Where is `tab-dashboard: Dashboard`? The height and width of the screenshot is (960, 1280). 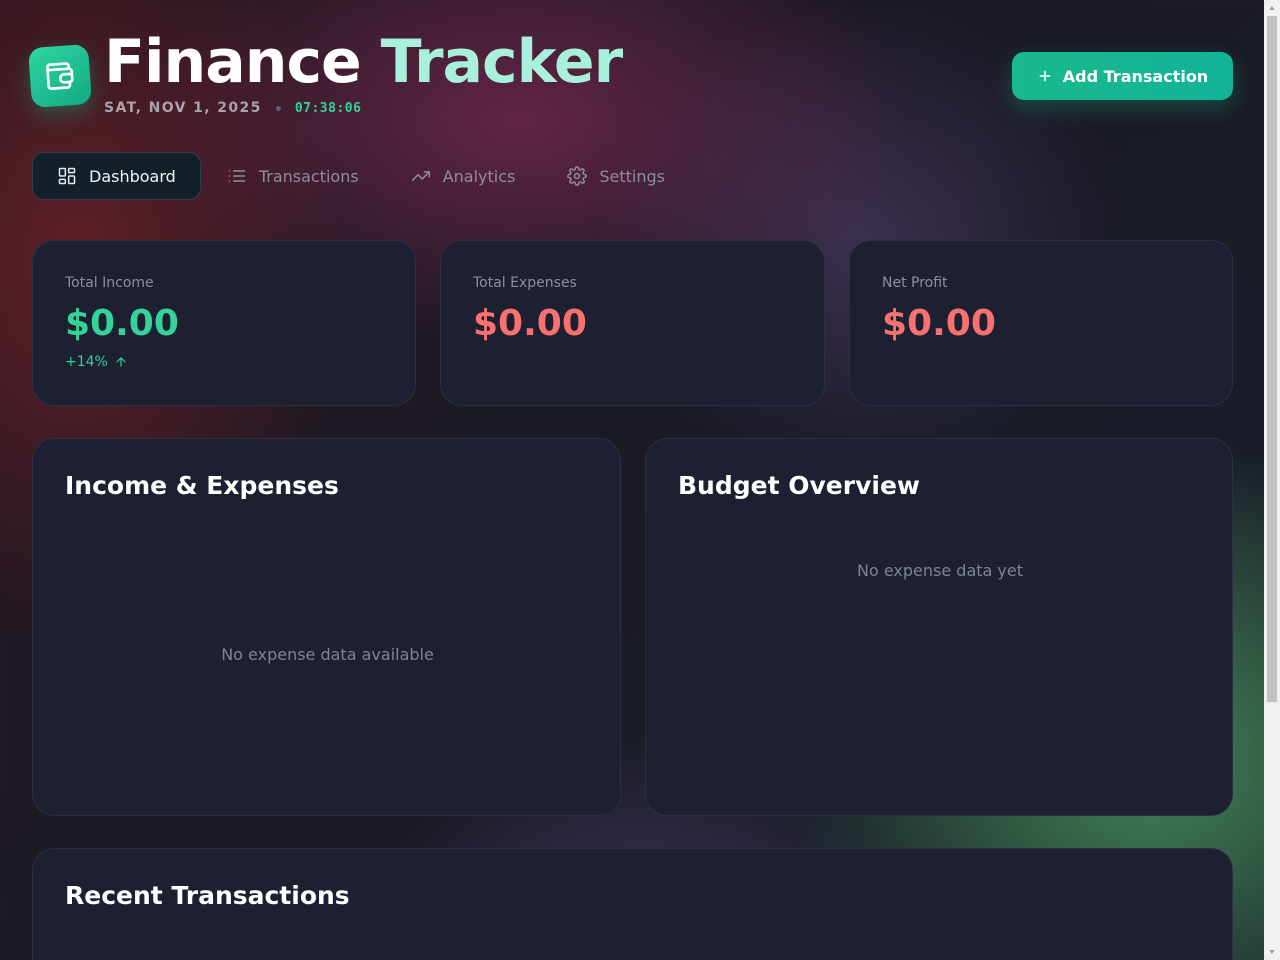
tab-dashboard: Dashboard is located at coordinates (116, 176).